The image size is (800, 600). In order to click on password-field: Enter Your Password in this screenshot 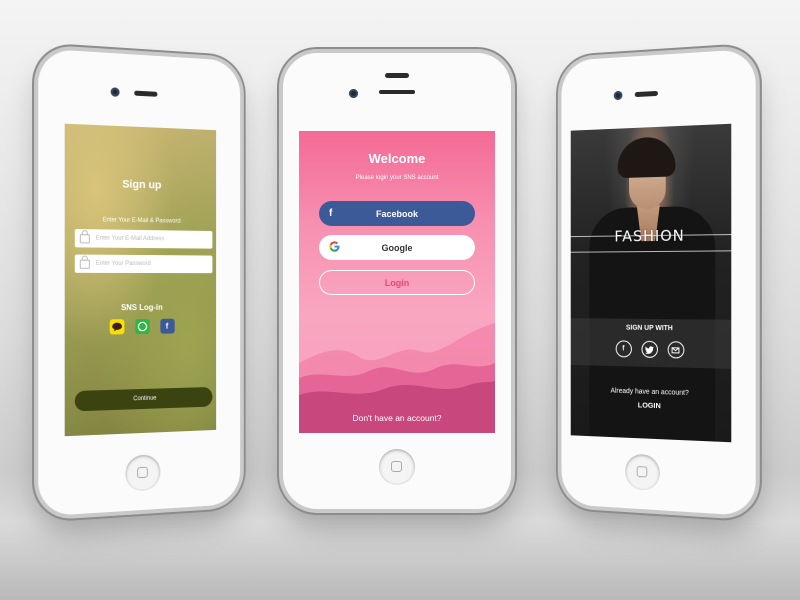, I will do `click(143, 264)`.